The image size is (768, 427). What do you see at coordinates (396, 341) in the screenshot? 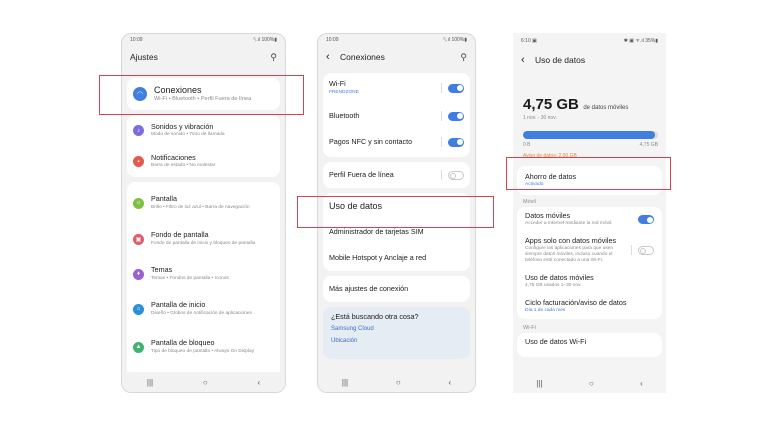
I see `ubicacion-link: Ubicación` at bounding box center [396, 341].